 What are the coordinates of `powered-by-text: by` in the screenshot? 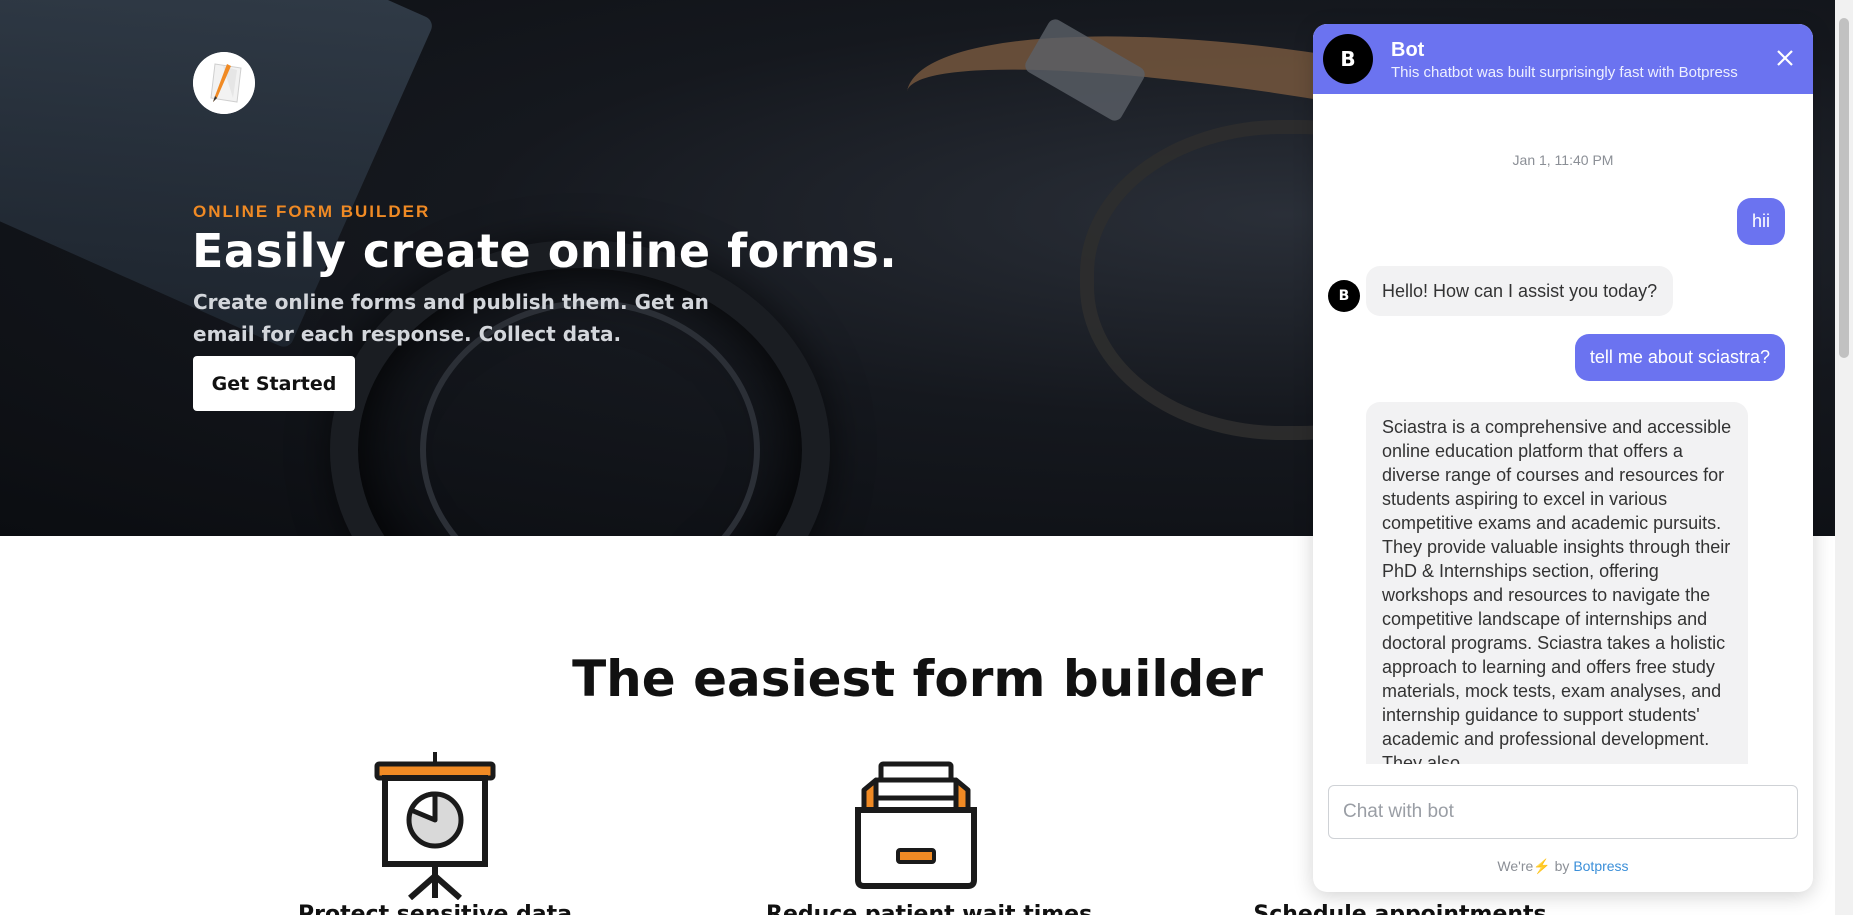 It's located at (1562, 866).